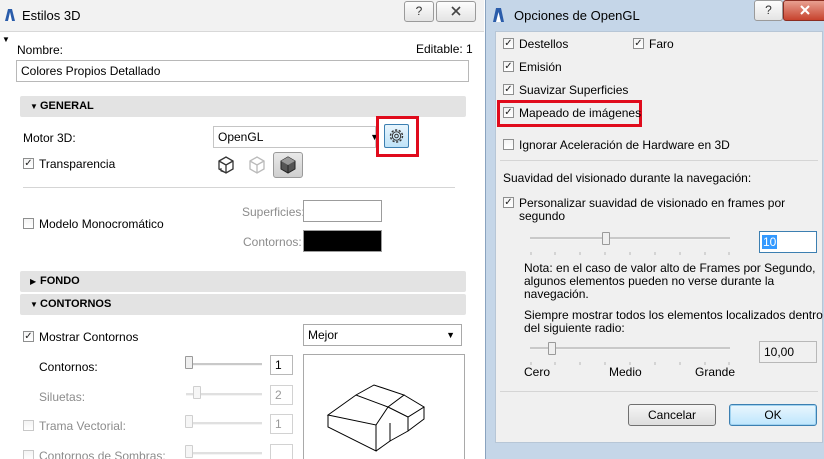 The image size is (824, 459). Describe the element at coordinates (630, 348) in the screenshot. I see `radio-slider-track` at that location.